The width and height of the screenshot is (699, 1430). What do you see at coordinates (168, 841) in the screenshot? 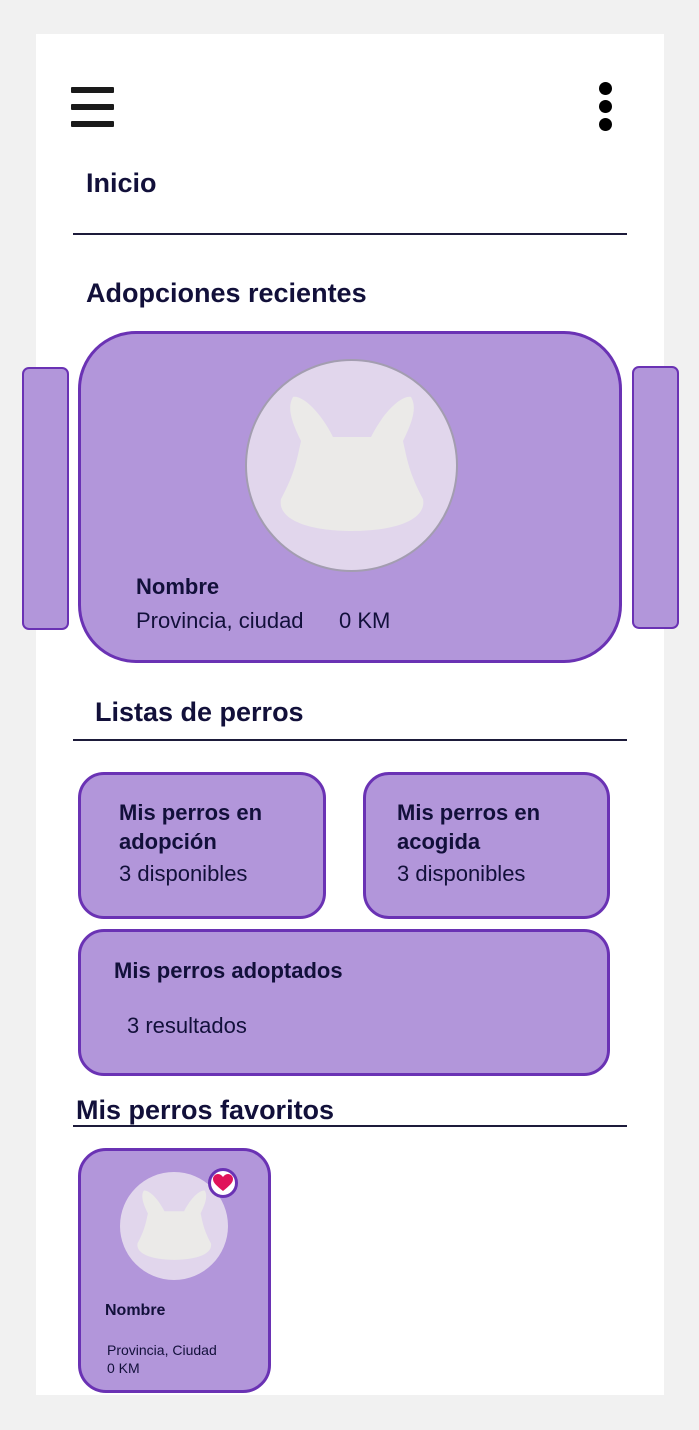
I see `list-title: adopción` at bounding box center [168, 841].